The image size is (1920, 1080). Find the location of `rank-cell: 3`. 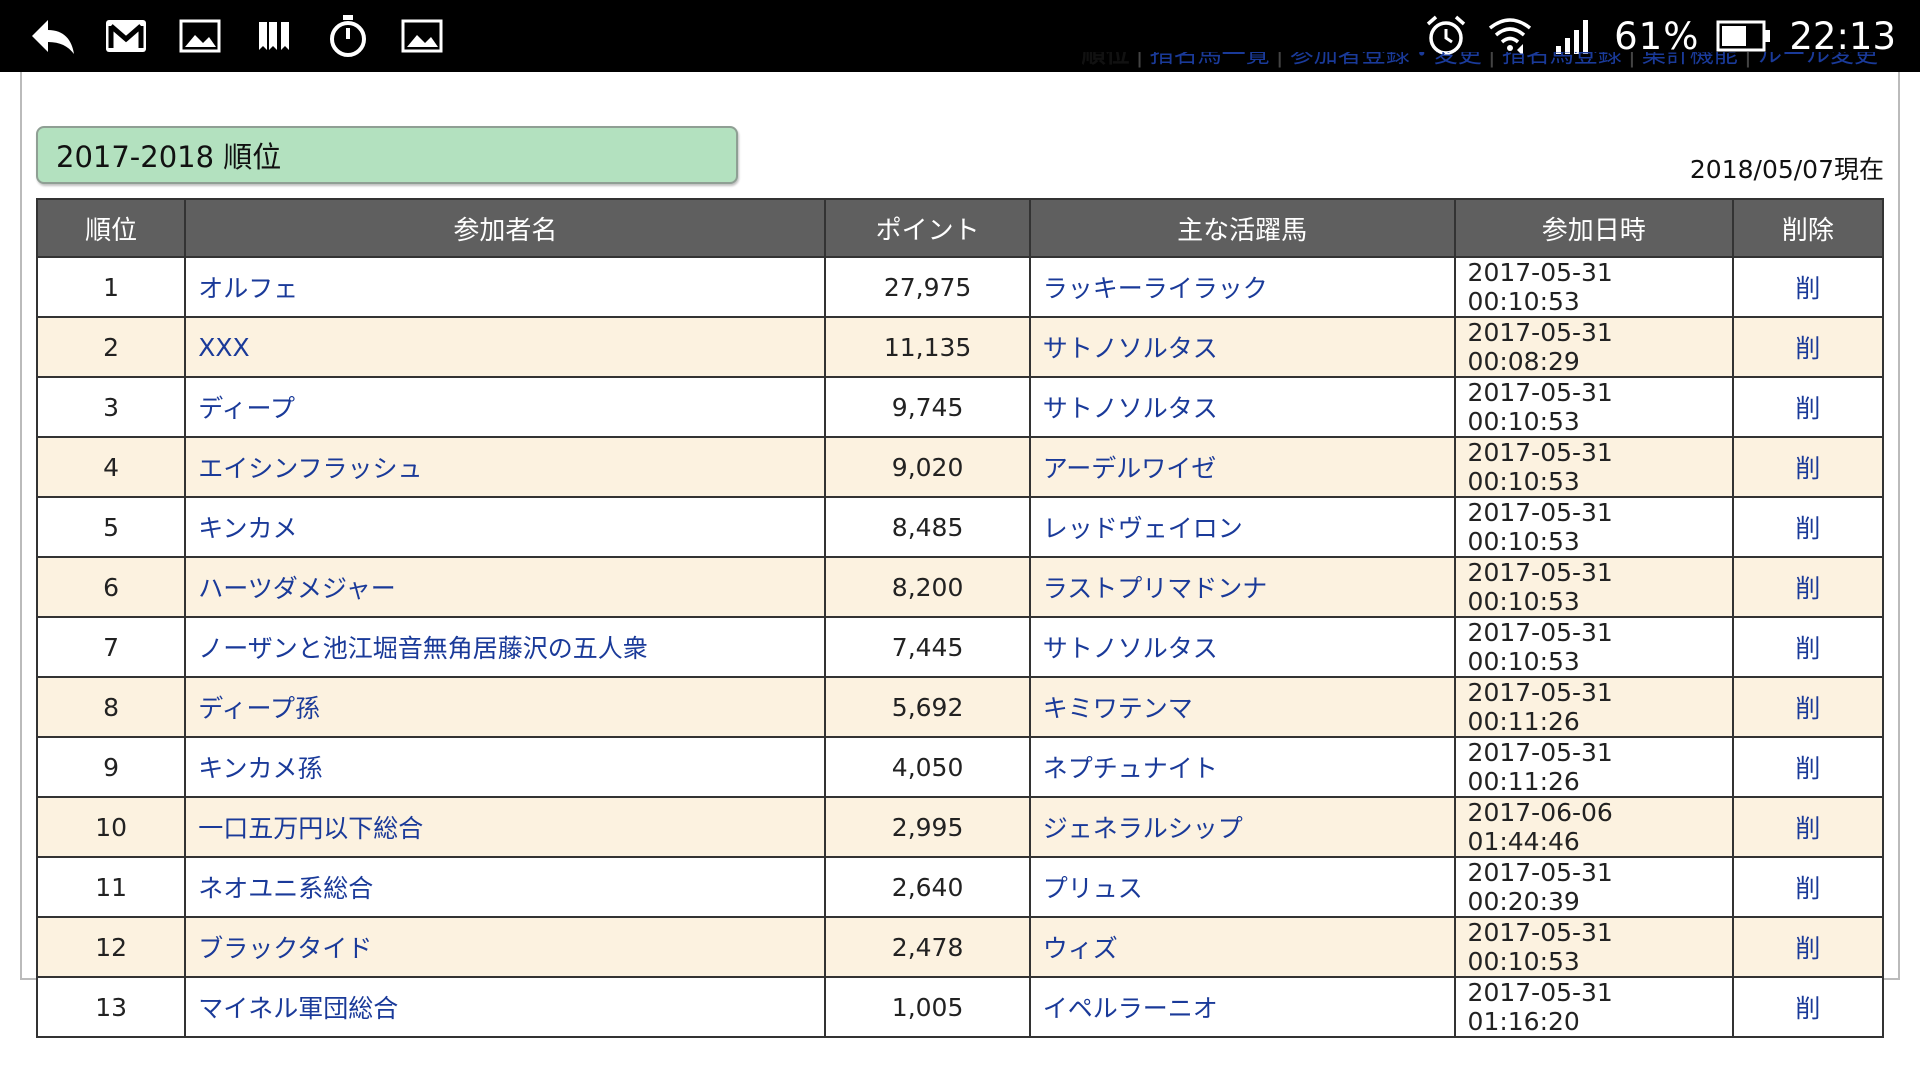

rank-cell: 3 is located at coordinates (111, 407).